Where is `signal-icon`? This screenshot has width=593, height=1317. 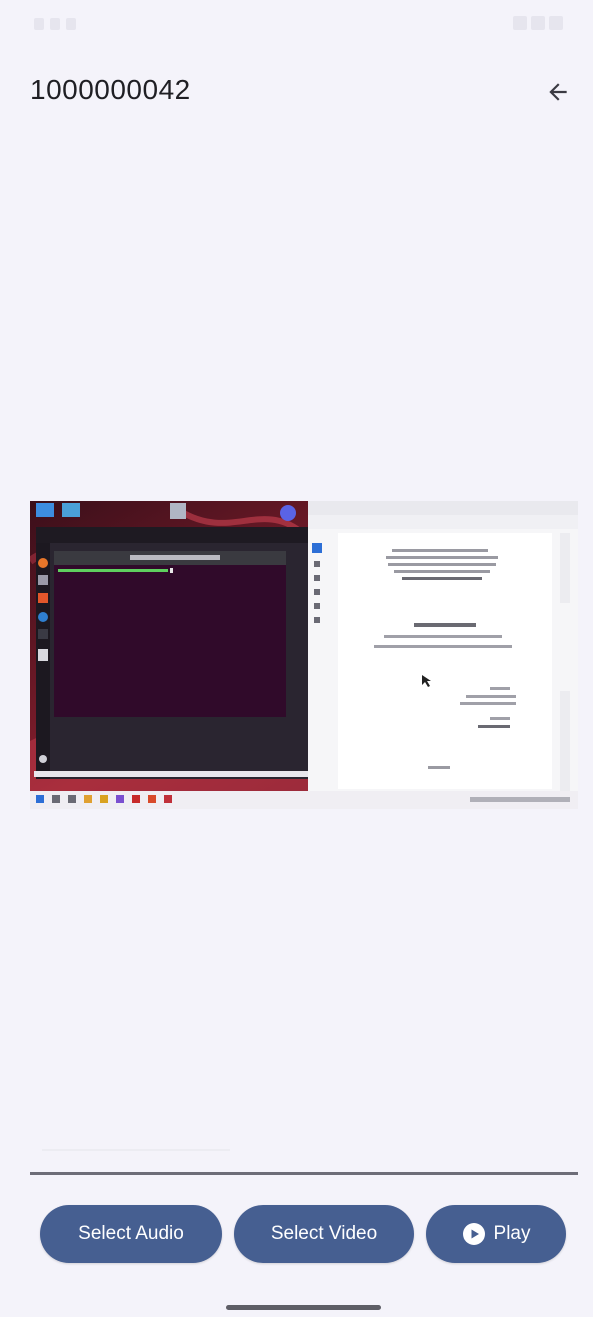
signal-icon is located at coordinates (538, 23).